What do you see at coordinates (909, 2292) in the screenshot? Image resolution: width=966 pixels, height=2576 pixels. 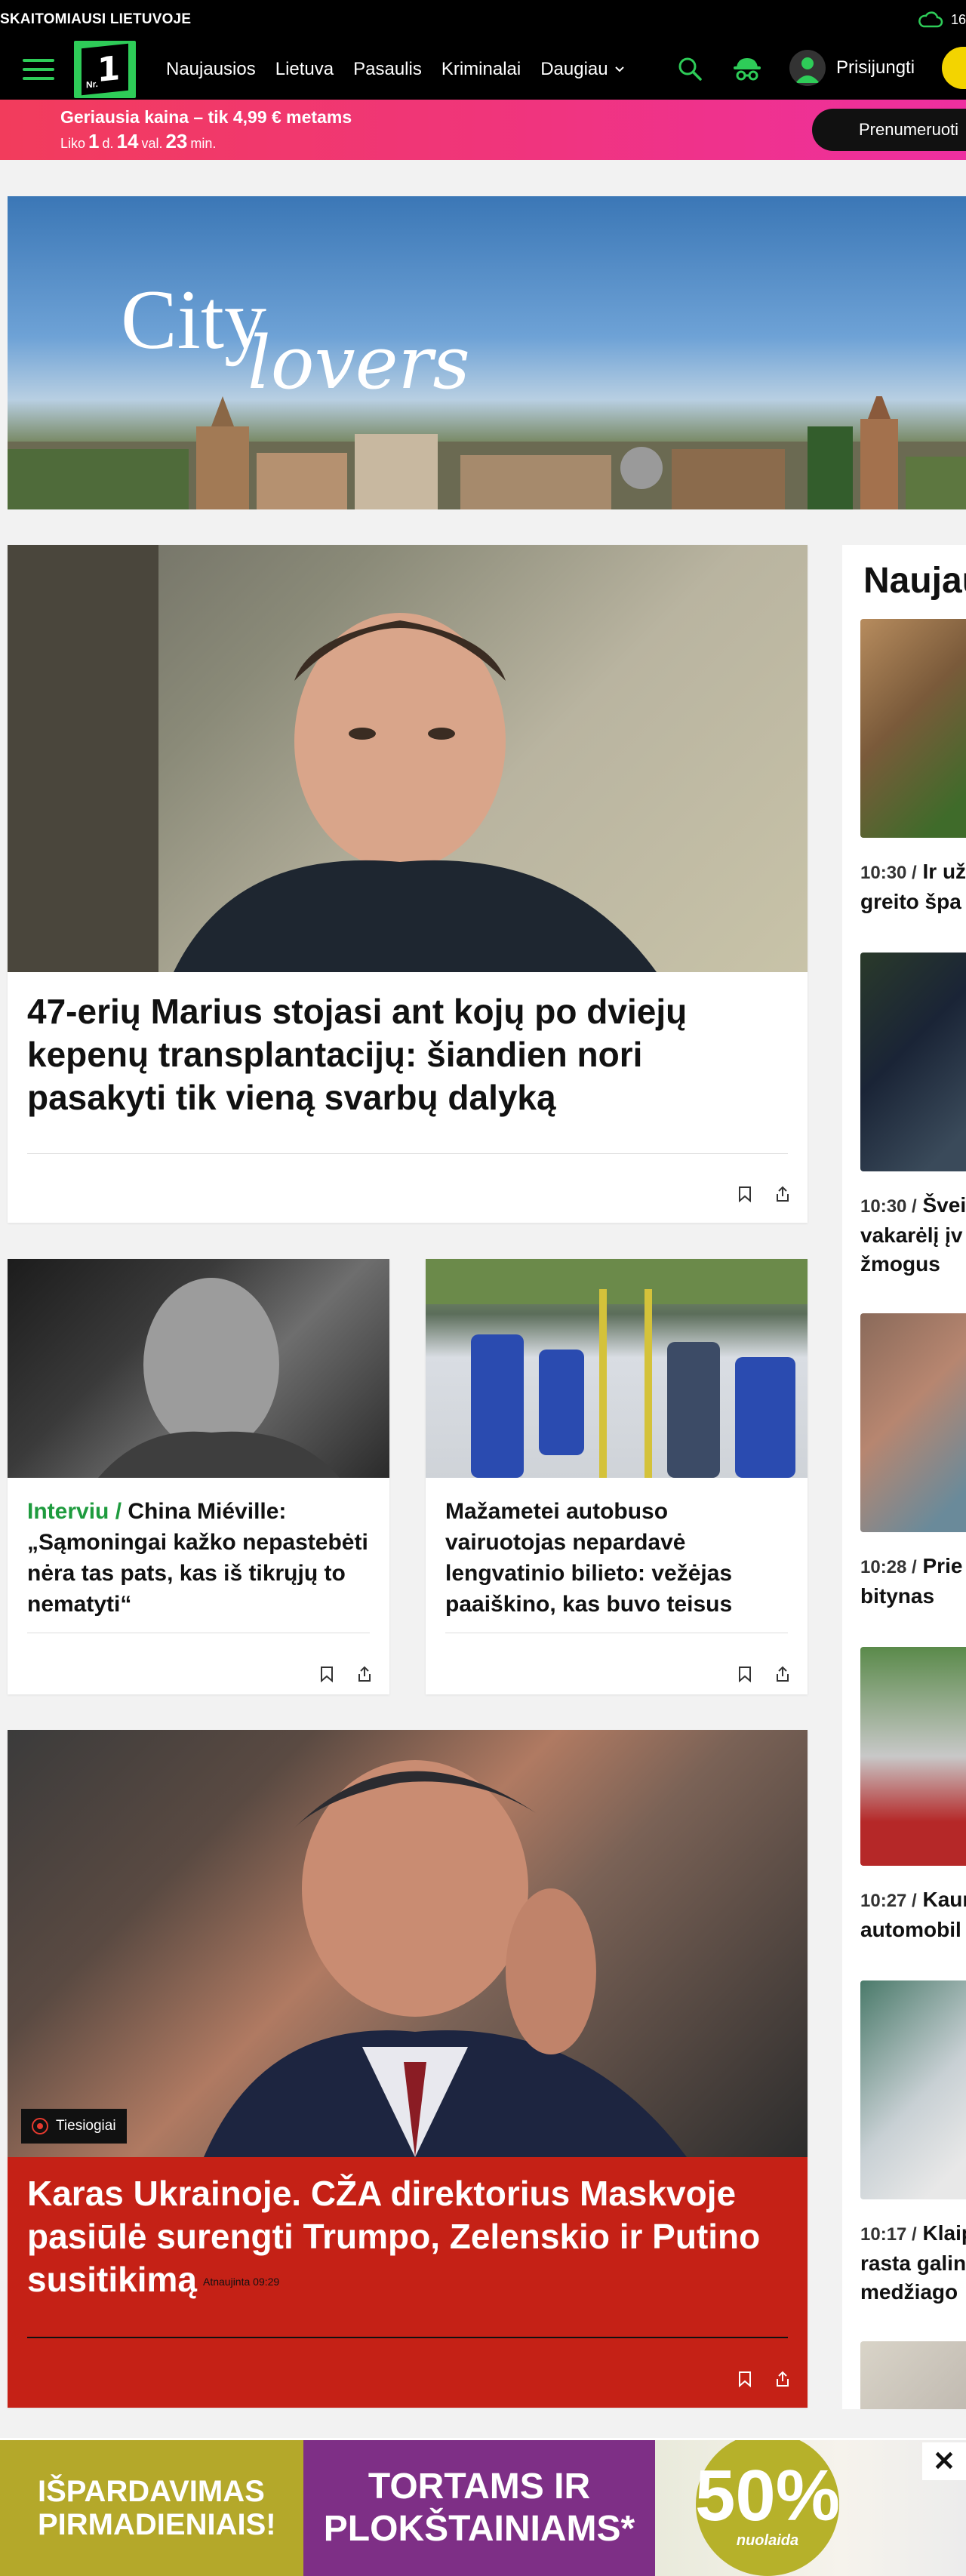 I see `sidebar-line: medžiago` at bounding box center [909, 2292].